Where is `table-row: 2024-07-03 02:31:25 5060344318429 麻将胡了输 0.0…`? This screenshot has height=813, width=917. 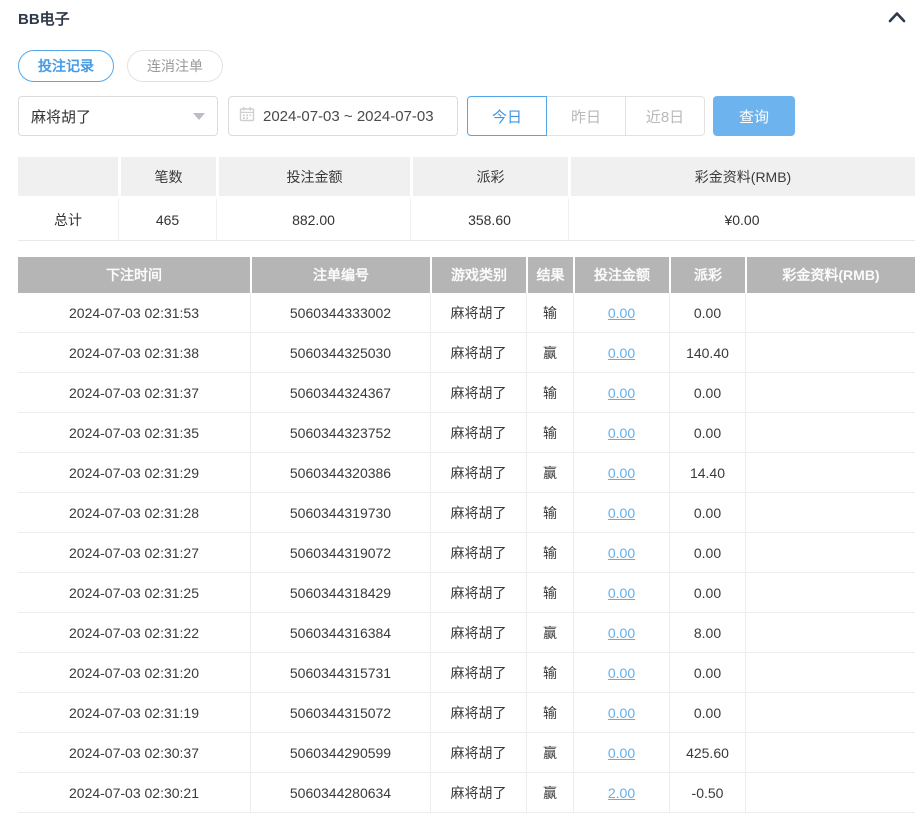 table-row: 2024-07-03 02:31:25 5060344318429 麻将胡了输 0.0… is located at coordinates (466, 593).